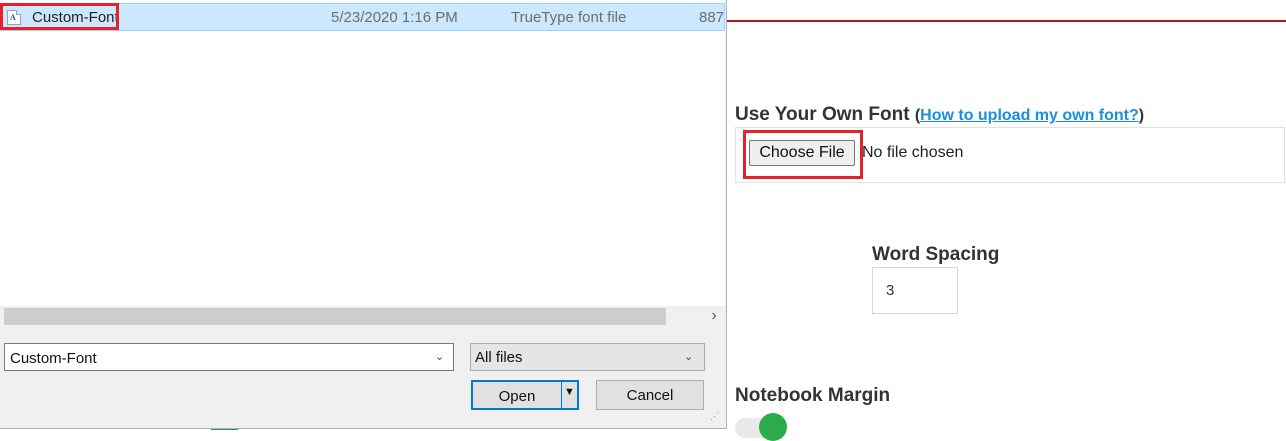  Describe the element at coordinates (712, 17) in the screenshot. I see `file-size-cell: 887` at that location.